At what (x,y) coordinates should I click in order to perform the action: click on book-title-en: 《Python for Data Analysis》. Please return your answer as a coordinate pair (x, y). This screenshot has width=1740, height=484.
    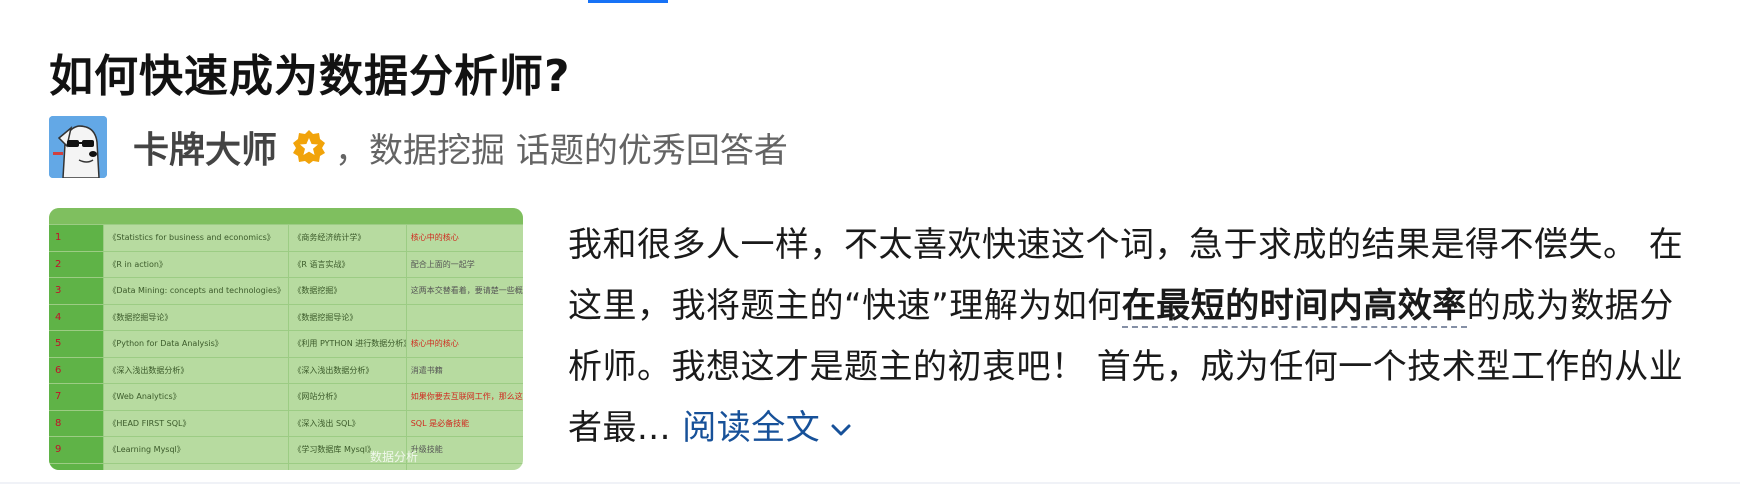
    Looking at the image, I should click on (195, 344).